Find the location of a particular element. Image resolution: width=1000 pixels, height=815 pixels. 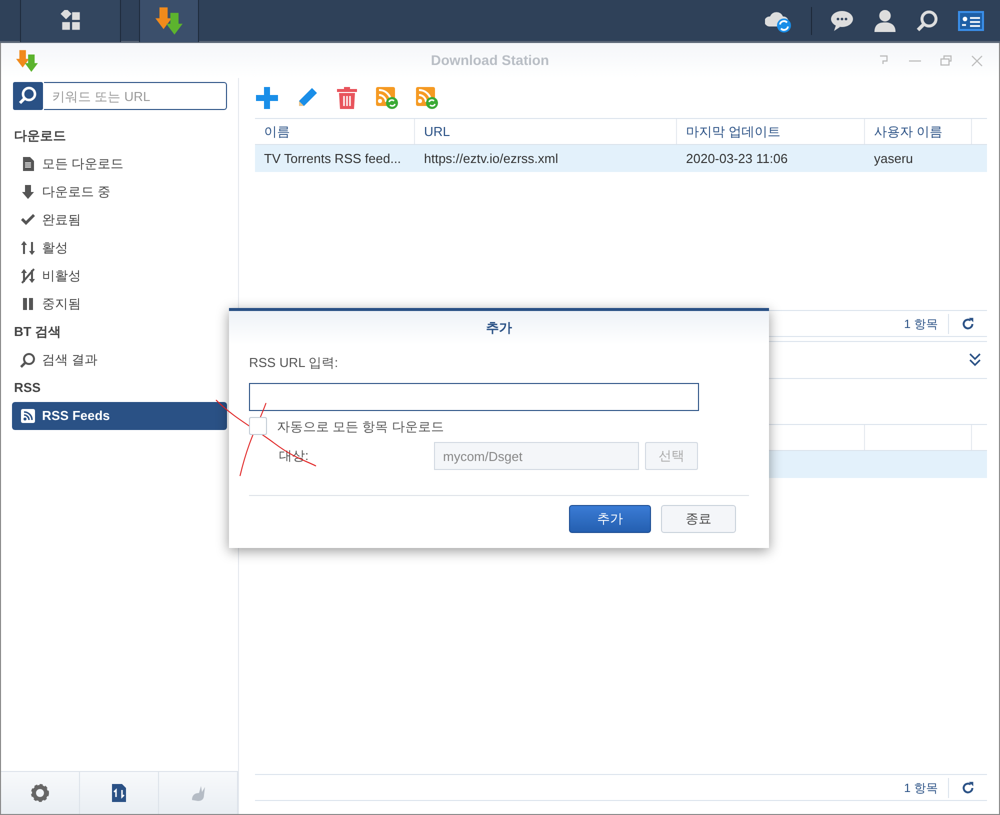

input-field is located at coordinates (474, 396).